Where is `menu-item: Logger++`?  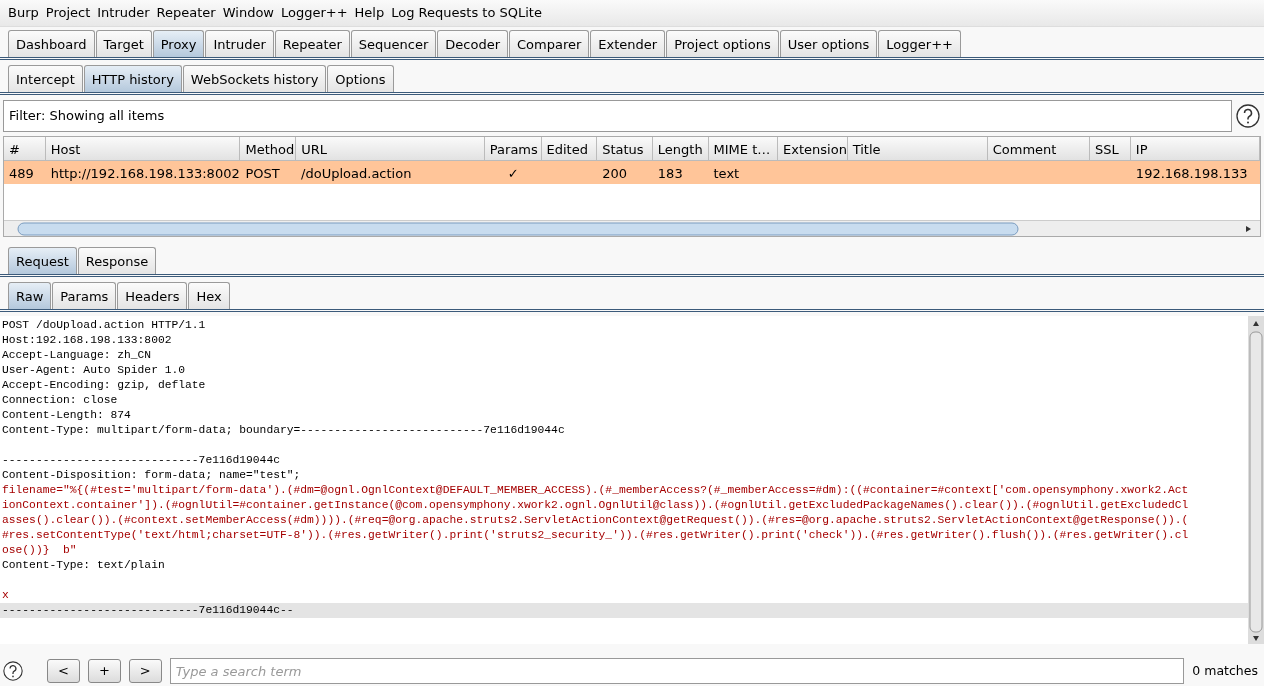 menu-item: Logger++ is located at coordinates (314, 13).